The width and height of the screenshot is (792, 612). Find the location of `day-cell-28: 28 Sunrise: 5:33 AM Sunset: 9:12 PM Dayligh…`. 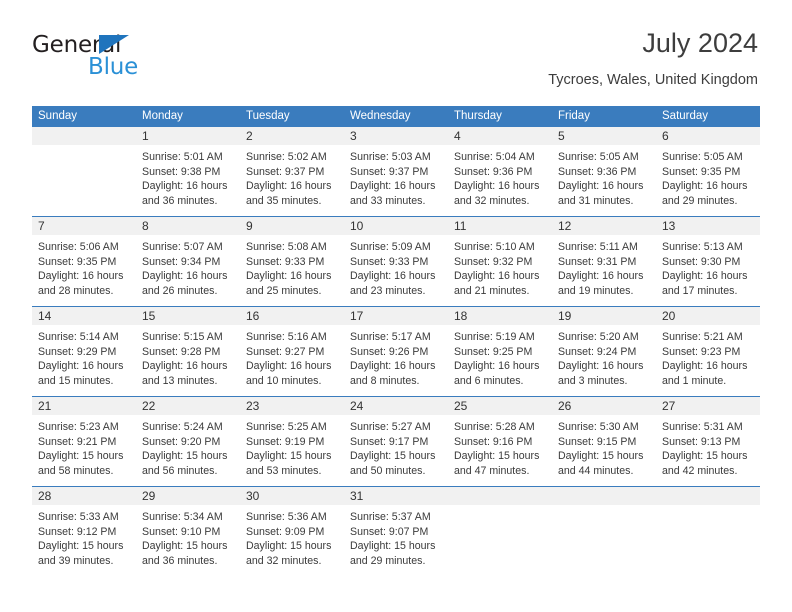

day-cell-28: 28 Sunrise: 5:33 AM Sunset: 9:12 PM Dayligh… is located at coordinates (84, 531).